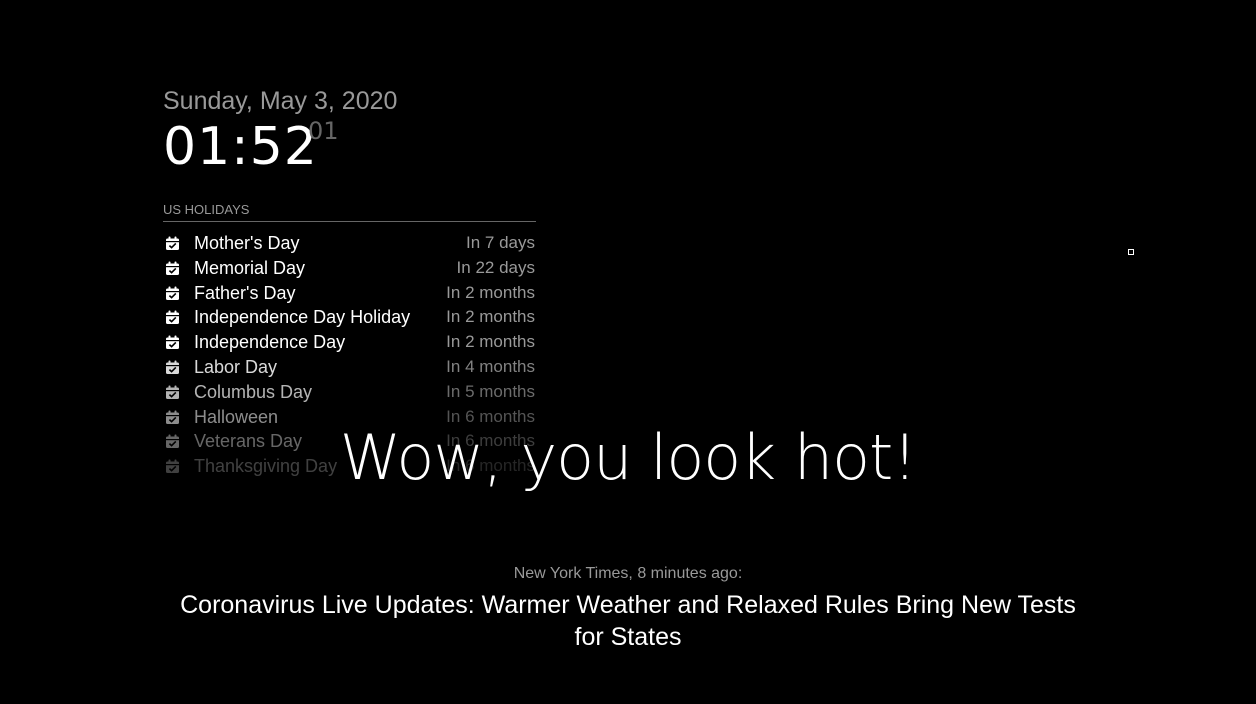 Image resolution: width=1256 pixels, height=704 pixels. I want to click on clock-time: 01:52 01, so click(280, 147).